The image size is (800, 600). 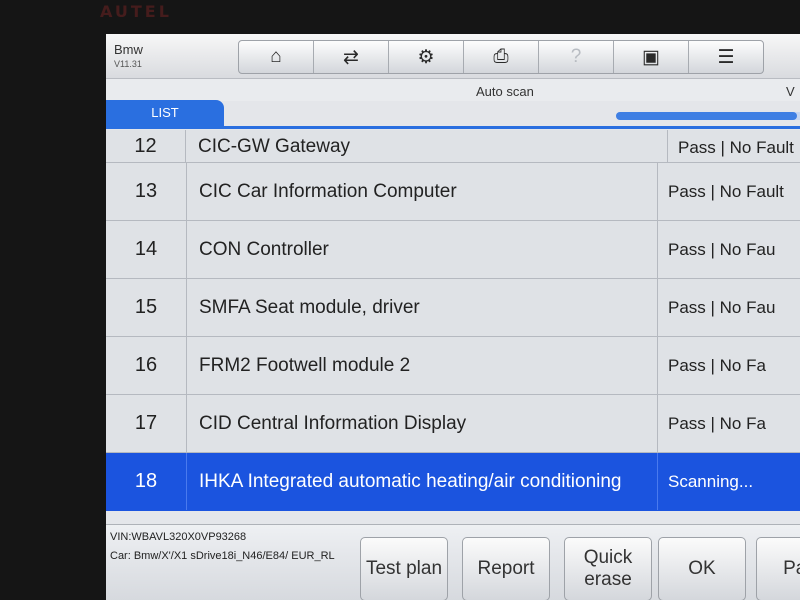 I want to click on app-title: Bmw, so click(x=128, y=49).